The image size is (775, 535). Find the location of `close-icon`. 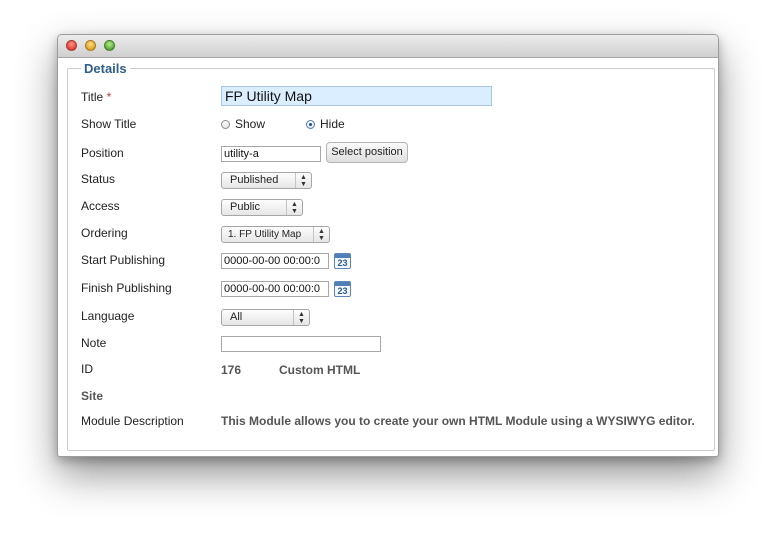

close-icon is located at coordinates (71, 45).